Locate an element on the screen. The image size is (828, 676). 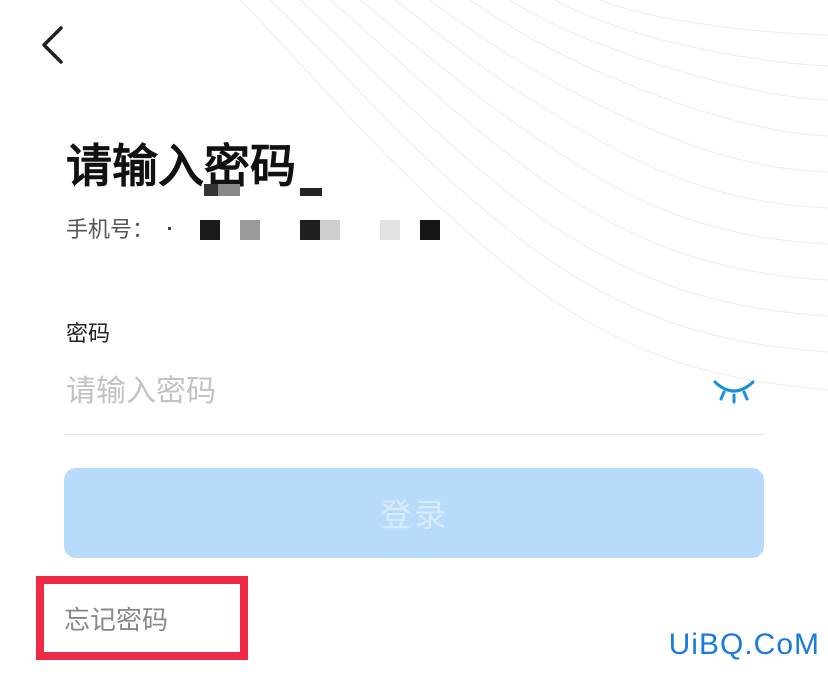
password-input is located at coordinates (376, 391).